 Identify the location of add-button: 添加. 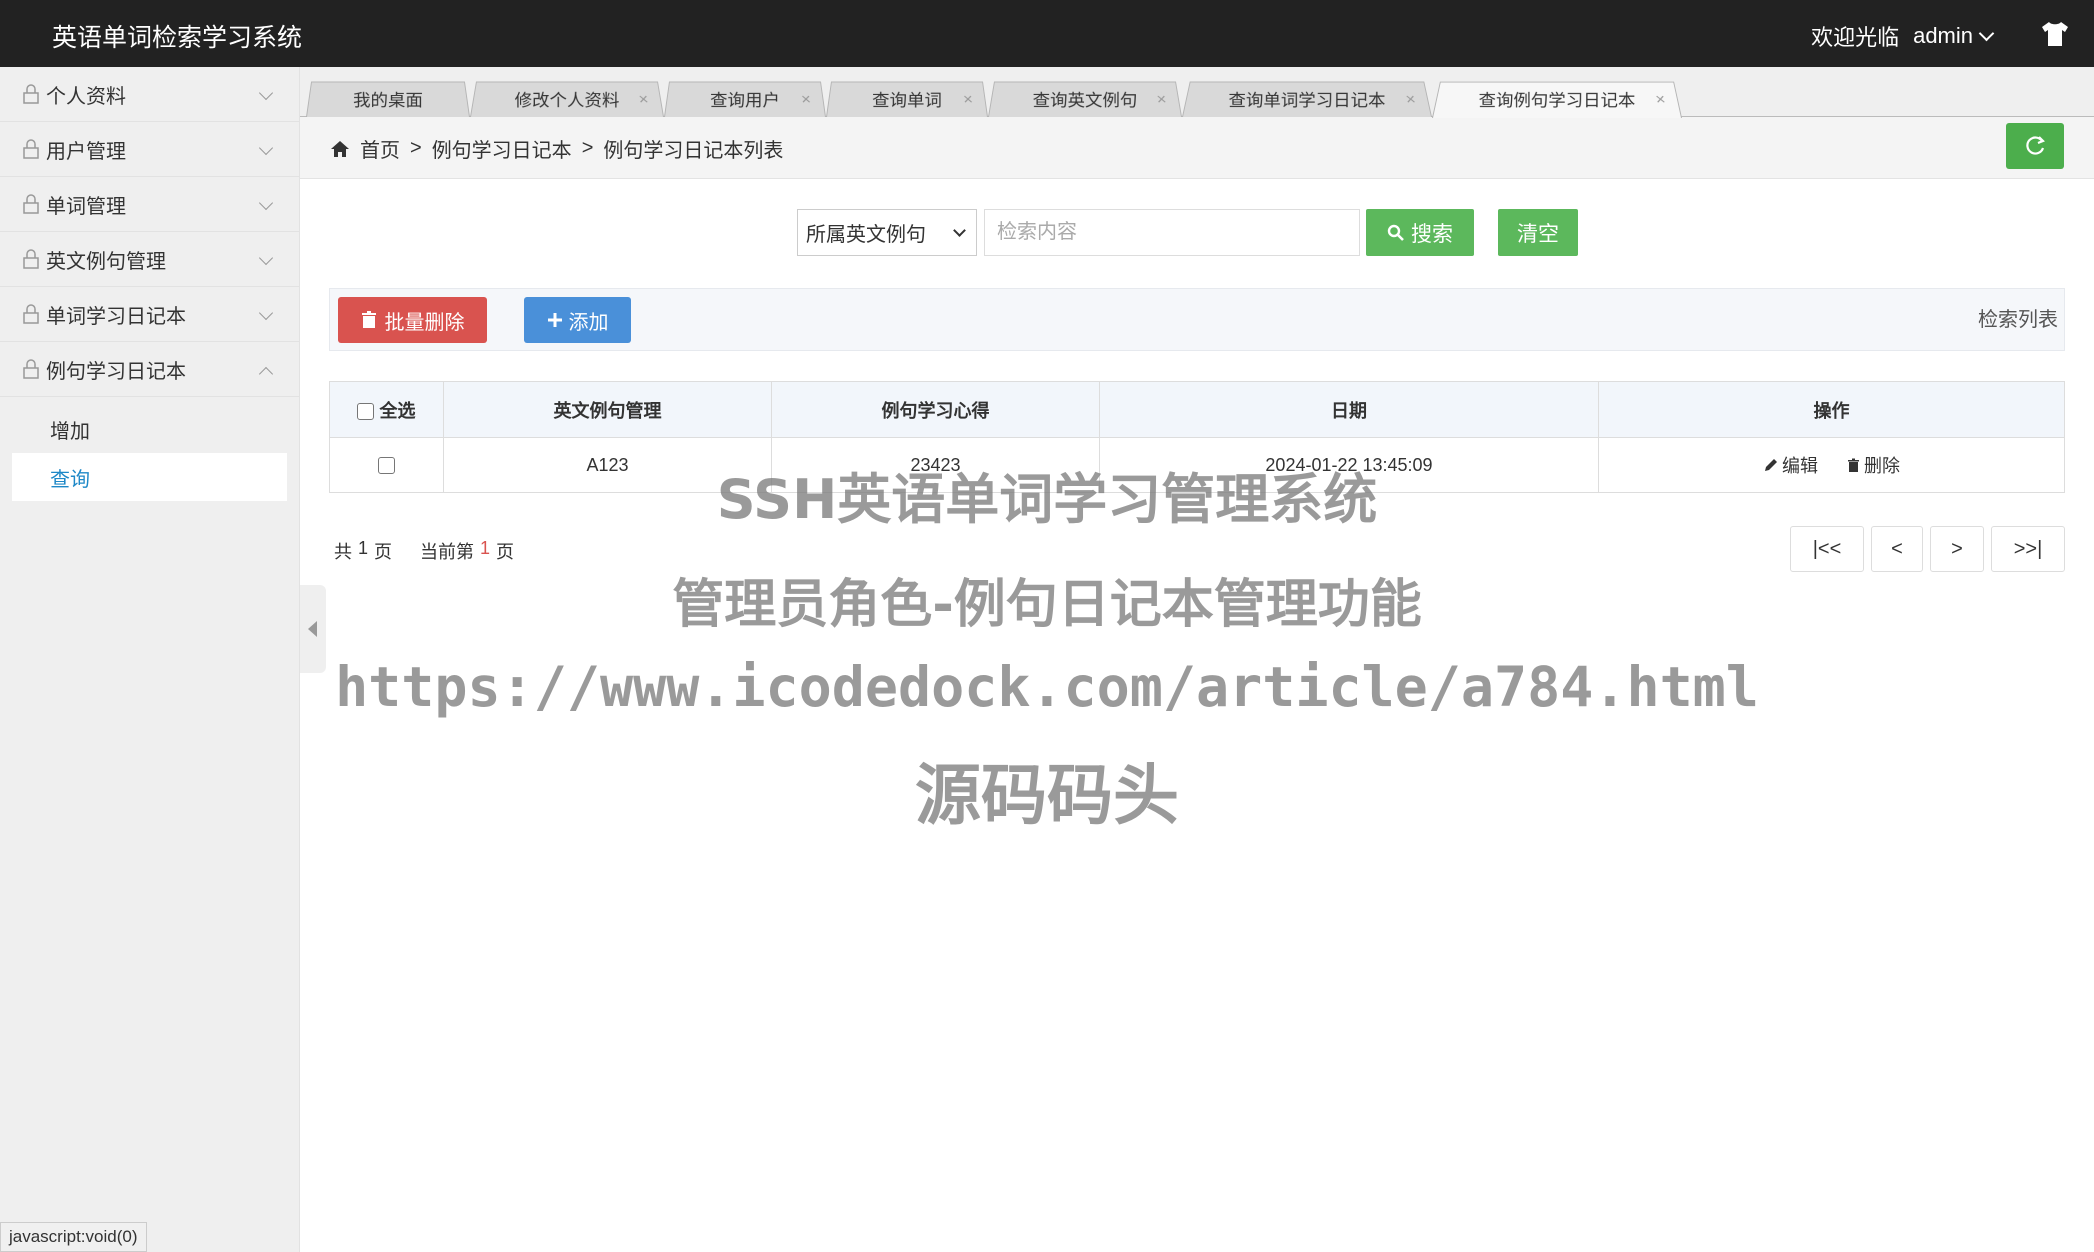
(577, 320).